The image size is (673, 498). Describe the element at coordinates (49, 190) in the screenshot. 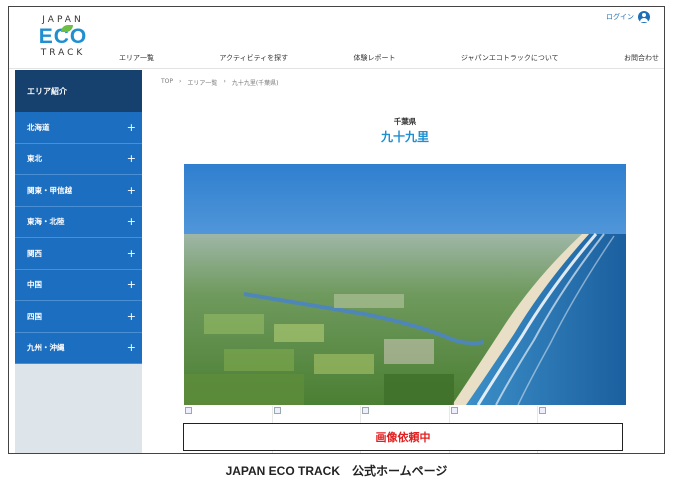

I see `sidebar-item-label: 関東・甲信越` at that location.